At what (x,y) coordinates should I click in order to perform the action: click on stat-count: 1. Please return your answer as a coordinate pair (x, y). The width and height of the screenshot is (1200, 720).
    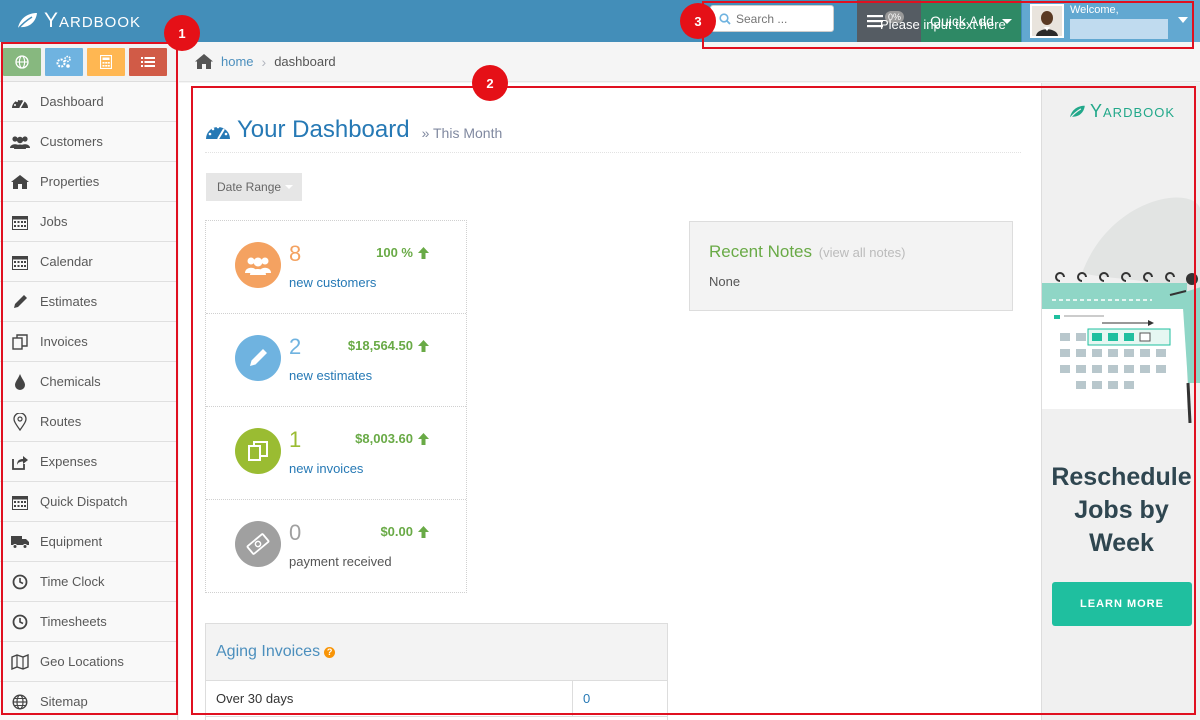
    Looking at the image, I should click on (295, 439).